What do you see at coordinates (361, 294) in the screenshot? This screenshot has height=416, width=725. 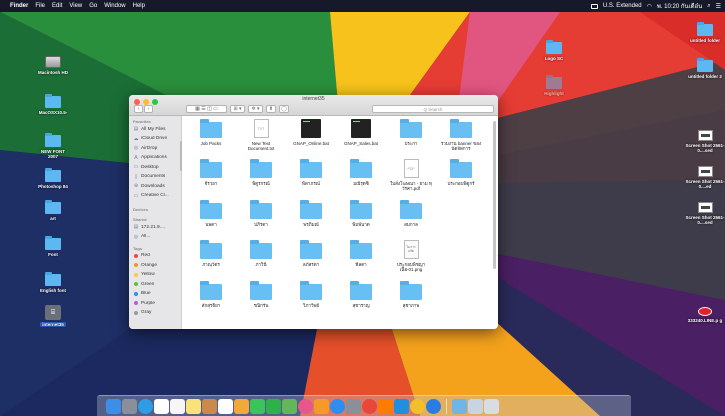 I see `file-item: สุชาราญ` at bounding box center [361, 294].